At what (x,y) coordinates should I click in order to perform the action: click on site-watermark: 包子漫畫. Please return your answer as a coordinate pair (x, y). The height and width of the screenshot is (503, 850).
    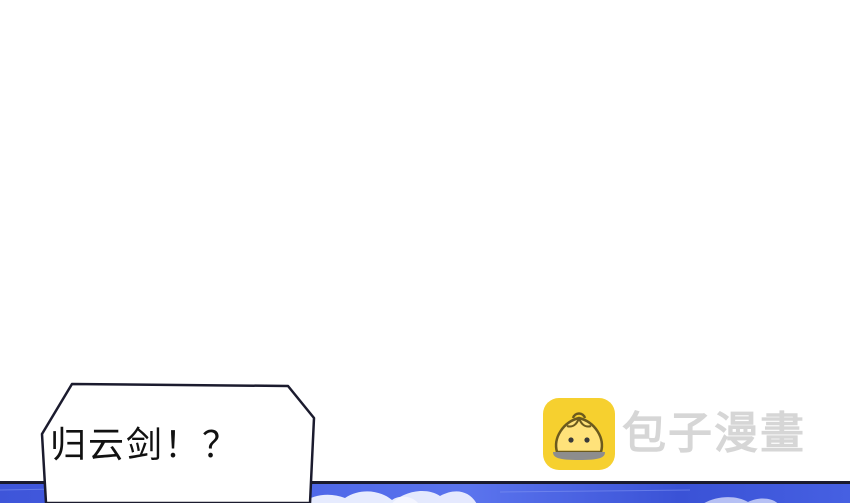
    Looking at the image, I should click on (688, 434).